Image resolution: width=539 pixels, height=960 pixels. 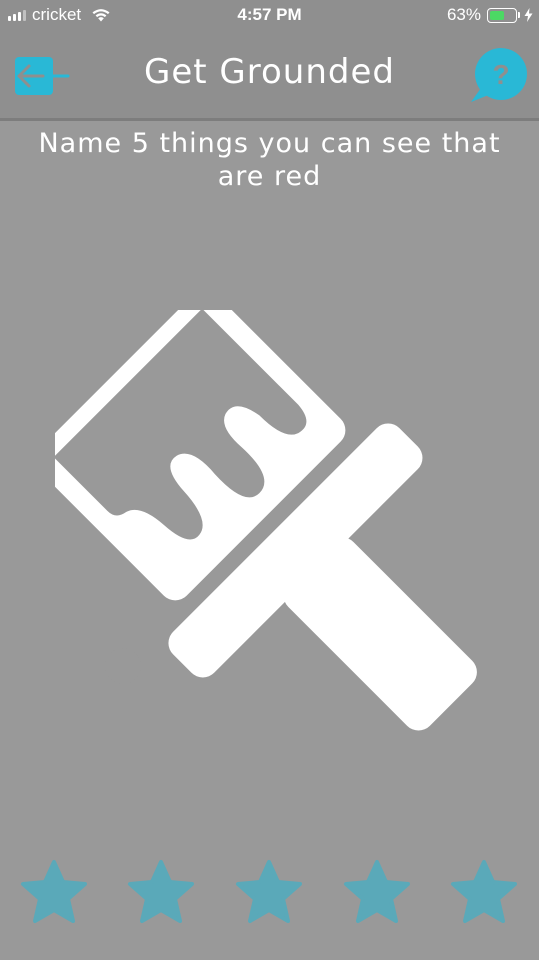 What do you see at coordinates (269, 17) in the screenshot?
I see `status-bar: cricket 4:57 PM 63%` at bounding box center [269, 17].